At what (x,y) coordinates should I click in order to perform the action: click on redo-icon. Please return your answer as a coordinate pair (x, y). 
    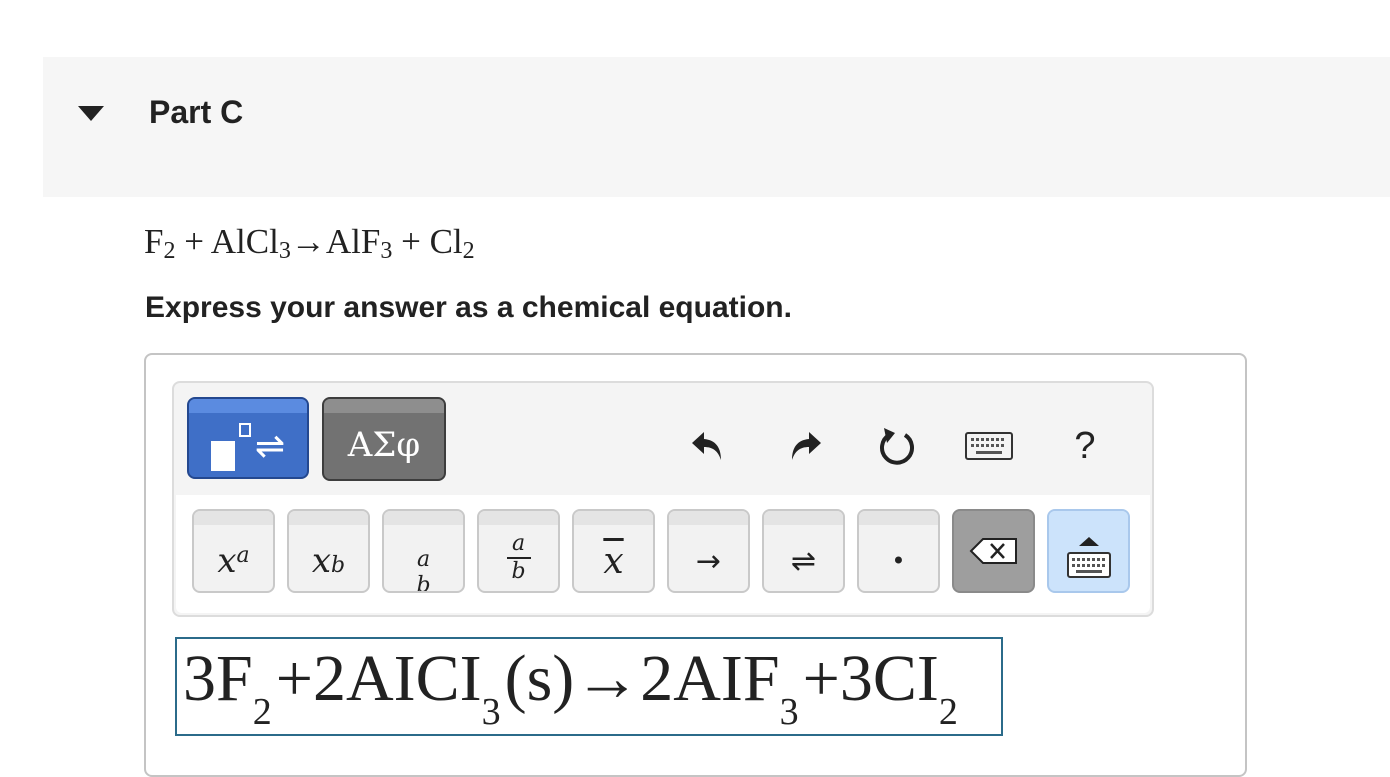
    Looking at the image, I should click on (806, 446).